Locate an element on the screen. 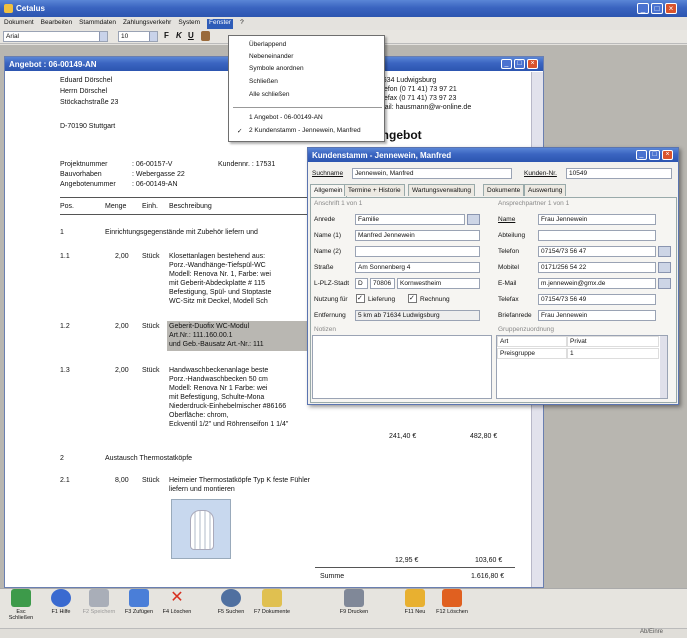  help-button: F1 Hilfe is located at coordinates (61, 602).